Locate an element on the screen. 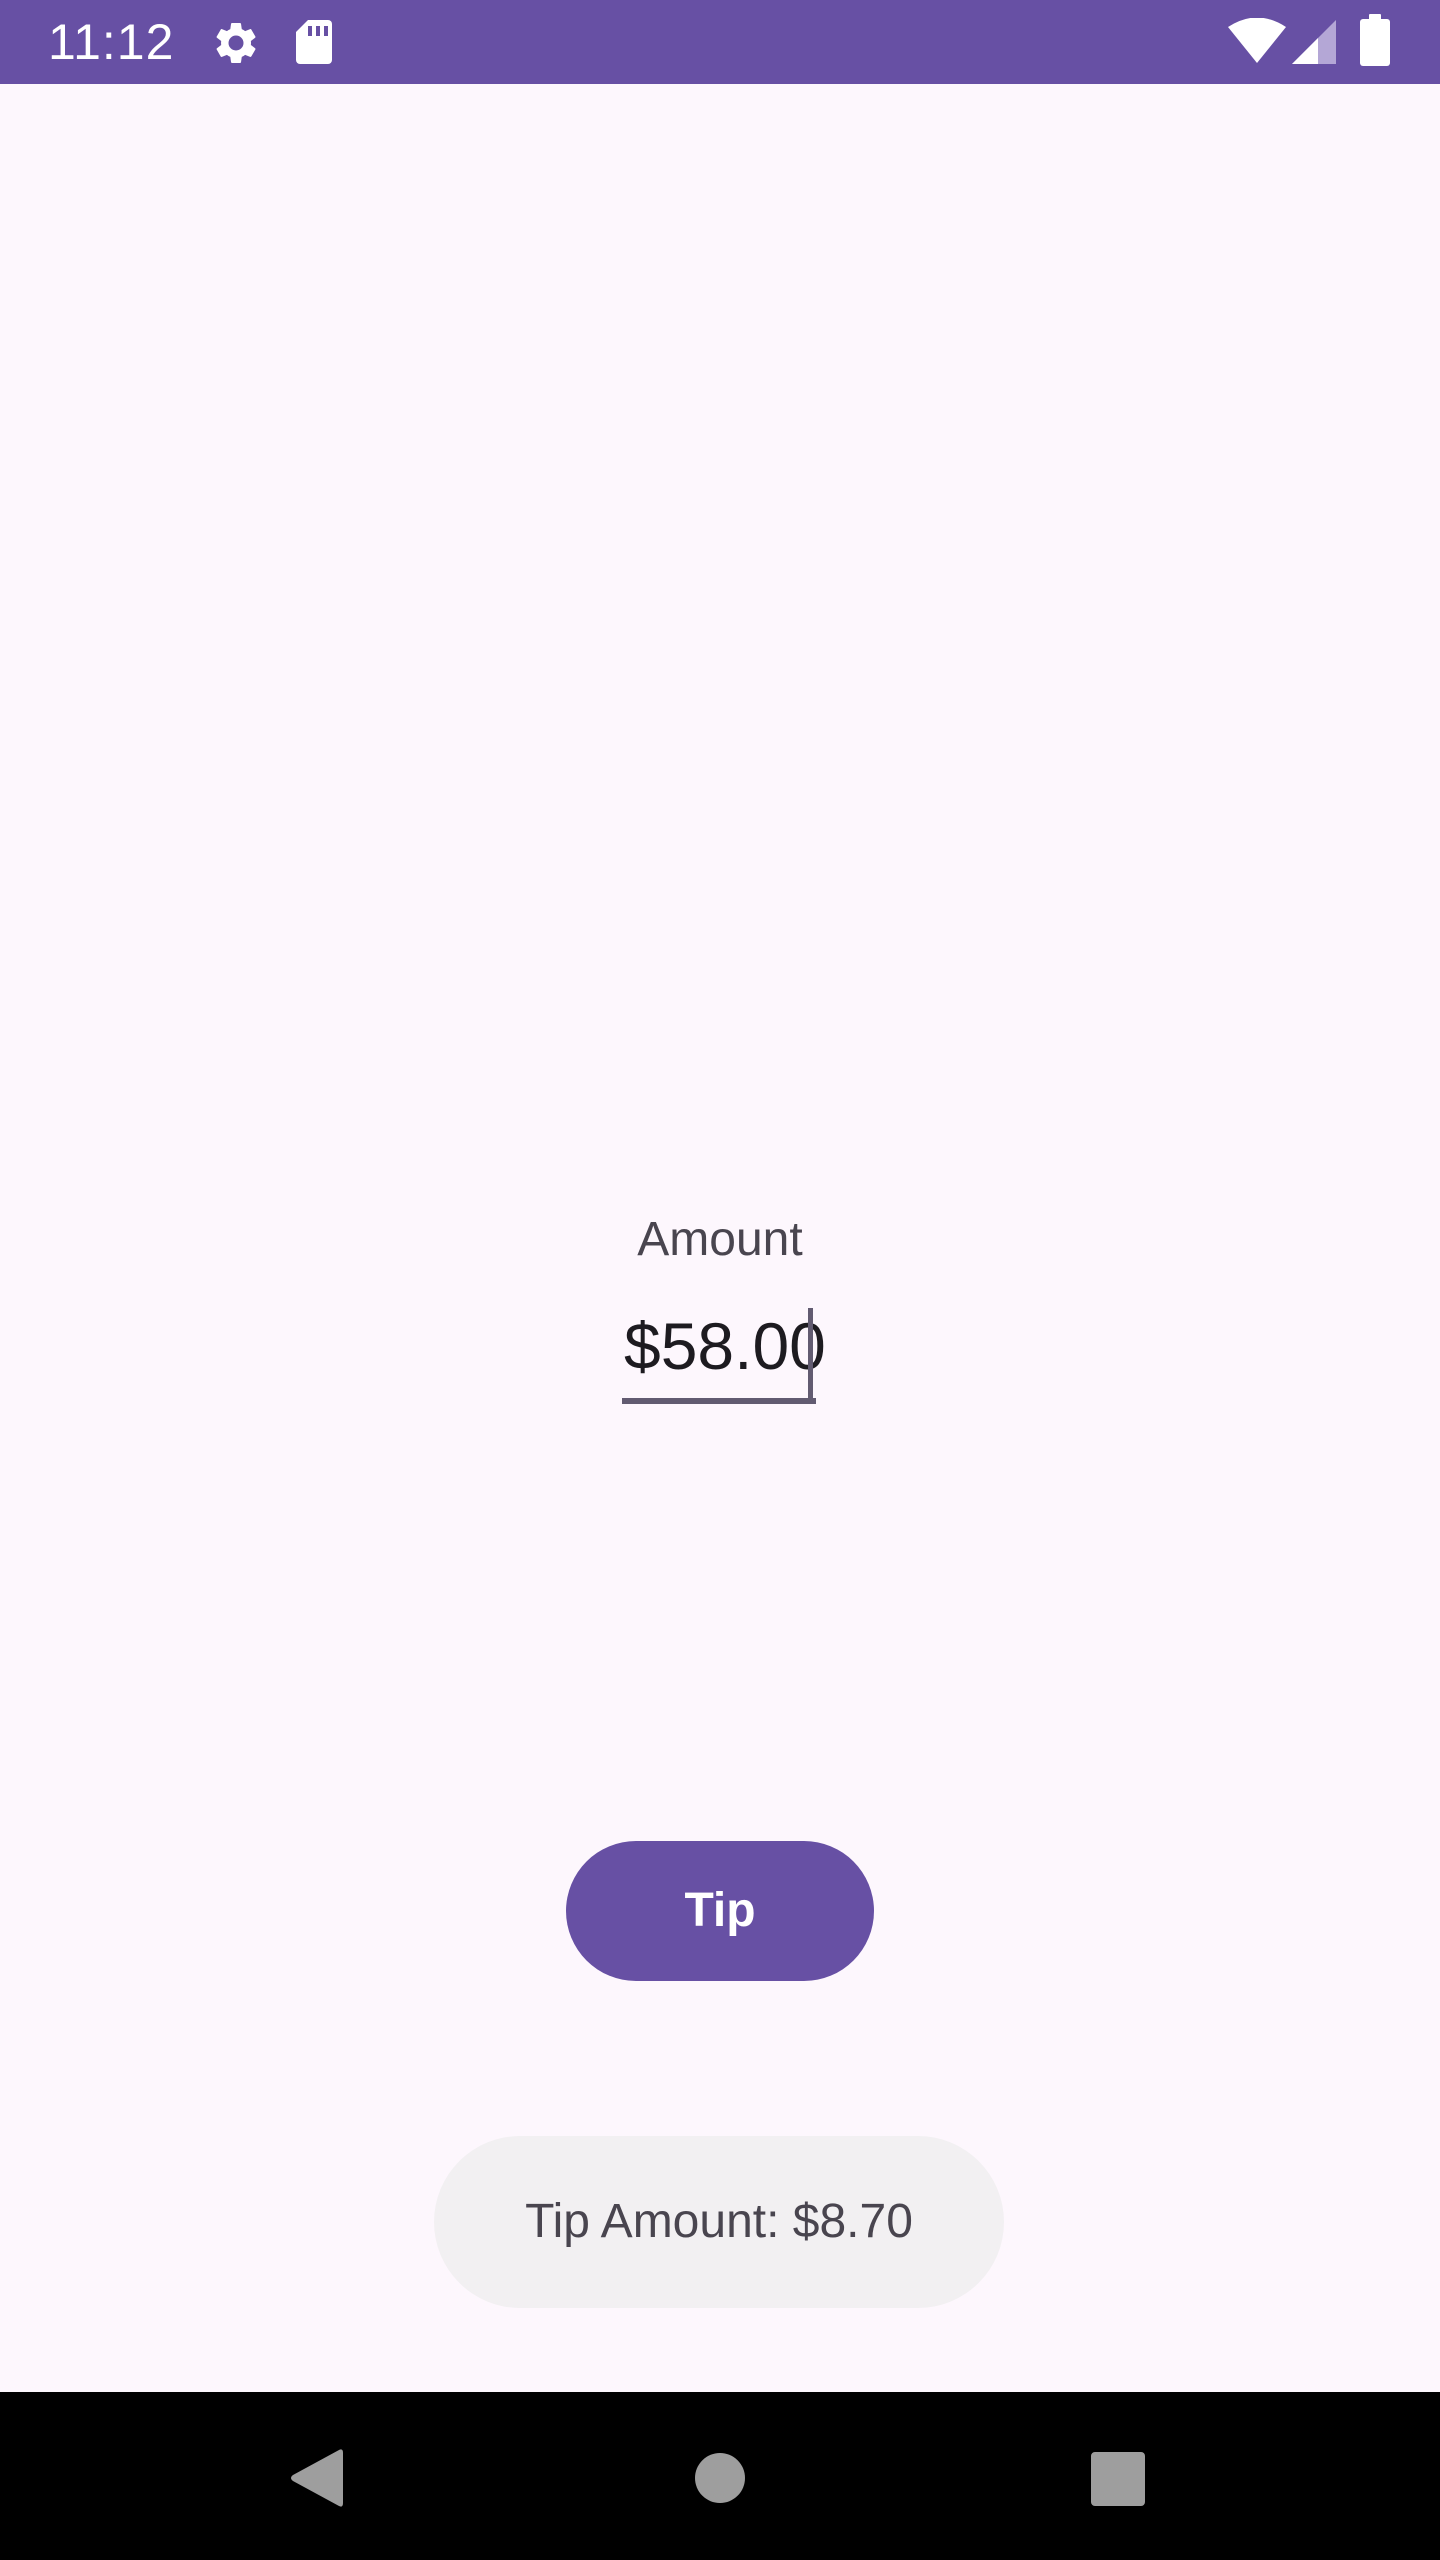 Image resolution: width=1440 pixels, height=2560 pixels. recents-icon is located at coordinates (1118, 2479).